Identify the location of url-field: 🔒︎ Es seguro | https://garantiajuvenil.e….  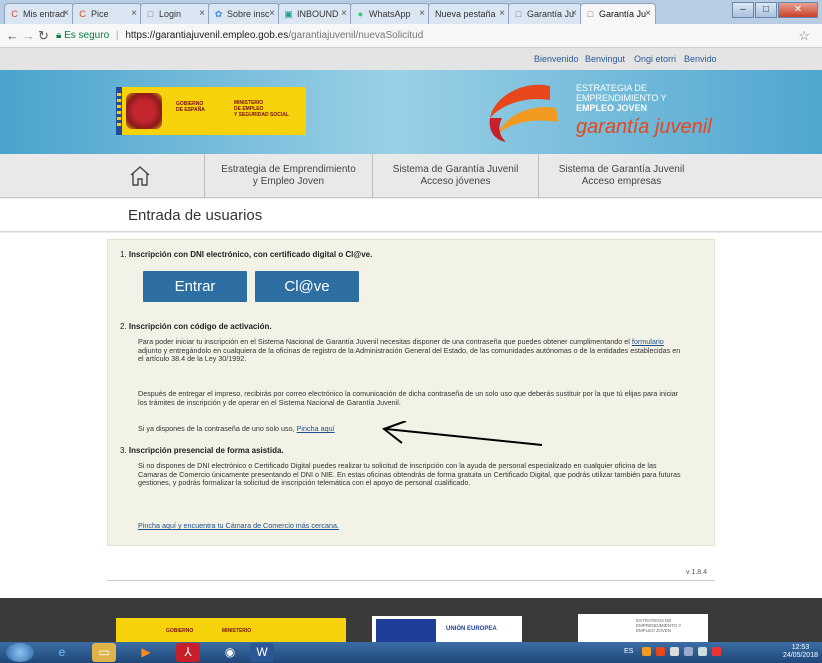
(426, 36).